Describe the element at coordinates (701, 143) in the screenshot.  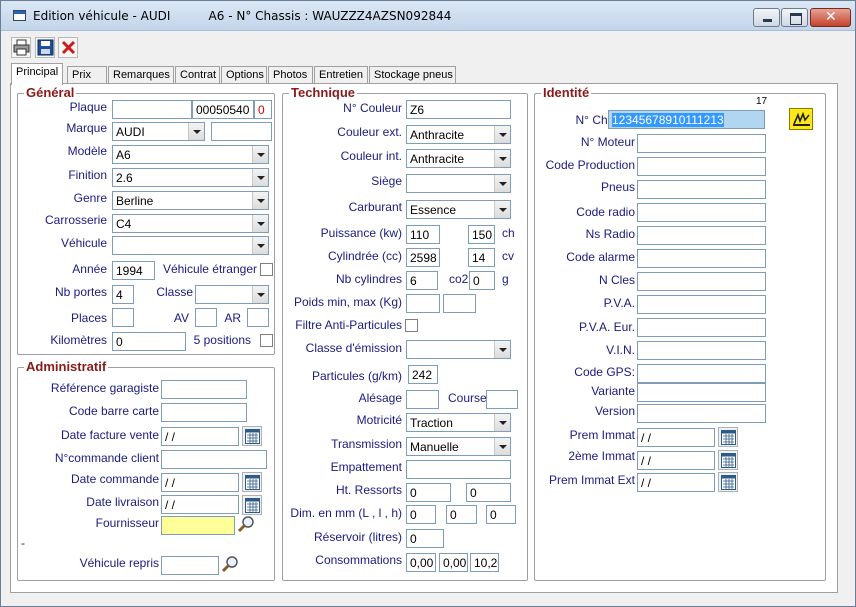
I see `moteur-field` at that location.